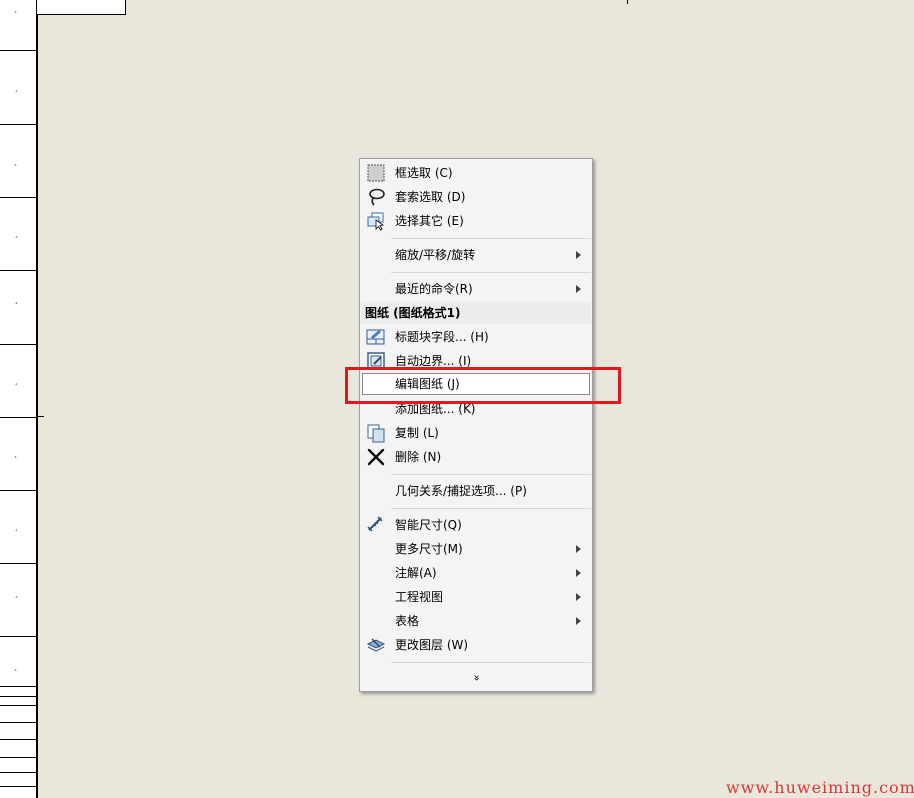 The width and height of the screenshot is (914, 798). I want to click on delete-icon, so click(376, 457).